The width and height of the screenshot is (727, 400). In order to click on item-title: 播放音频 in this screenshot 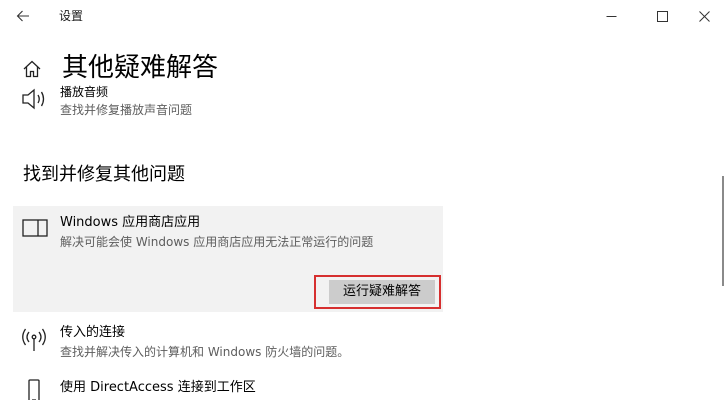, I will do `click(84, 92)`.